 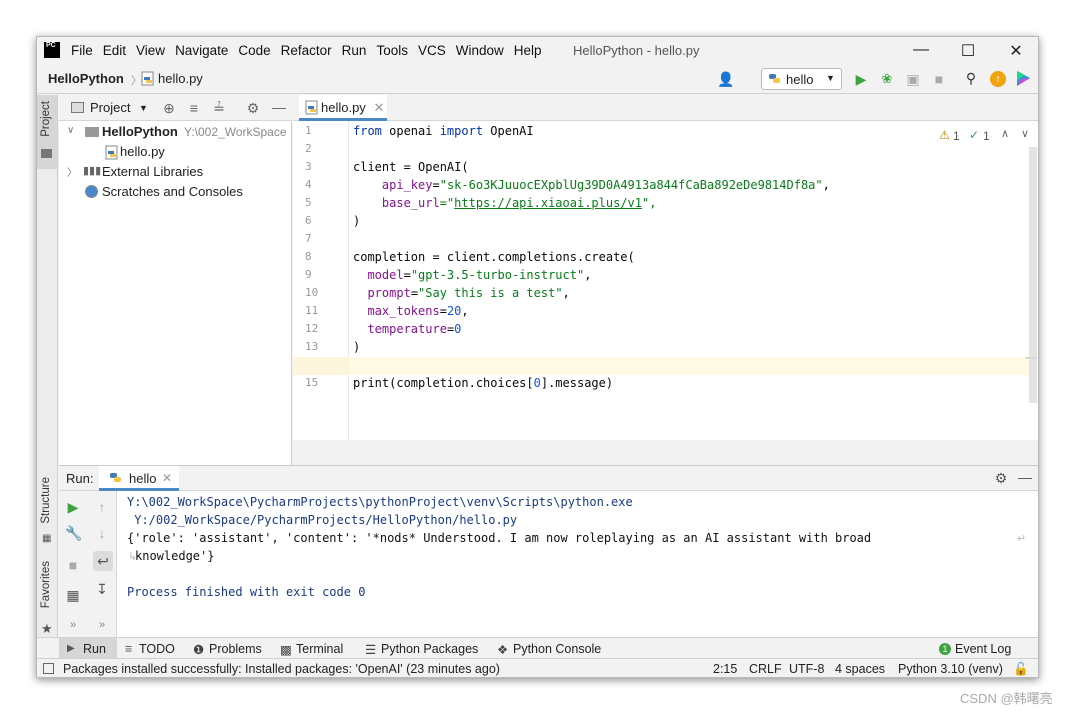 What do you see at coordinates (88, 648) in the screenshot?
I see `bottom-tab-run: ▶ Run` at bounding box center [88, 648].